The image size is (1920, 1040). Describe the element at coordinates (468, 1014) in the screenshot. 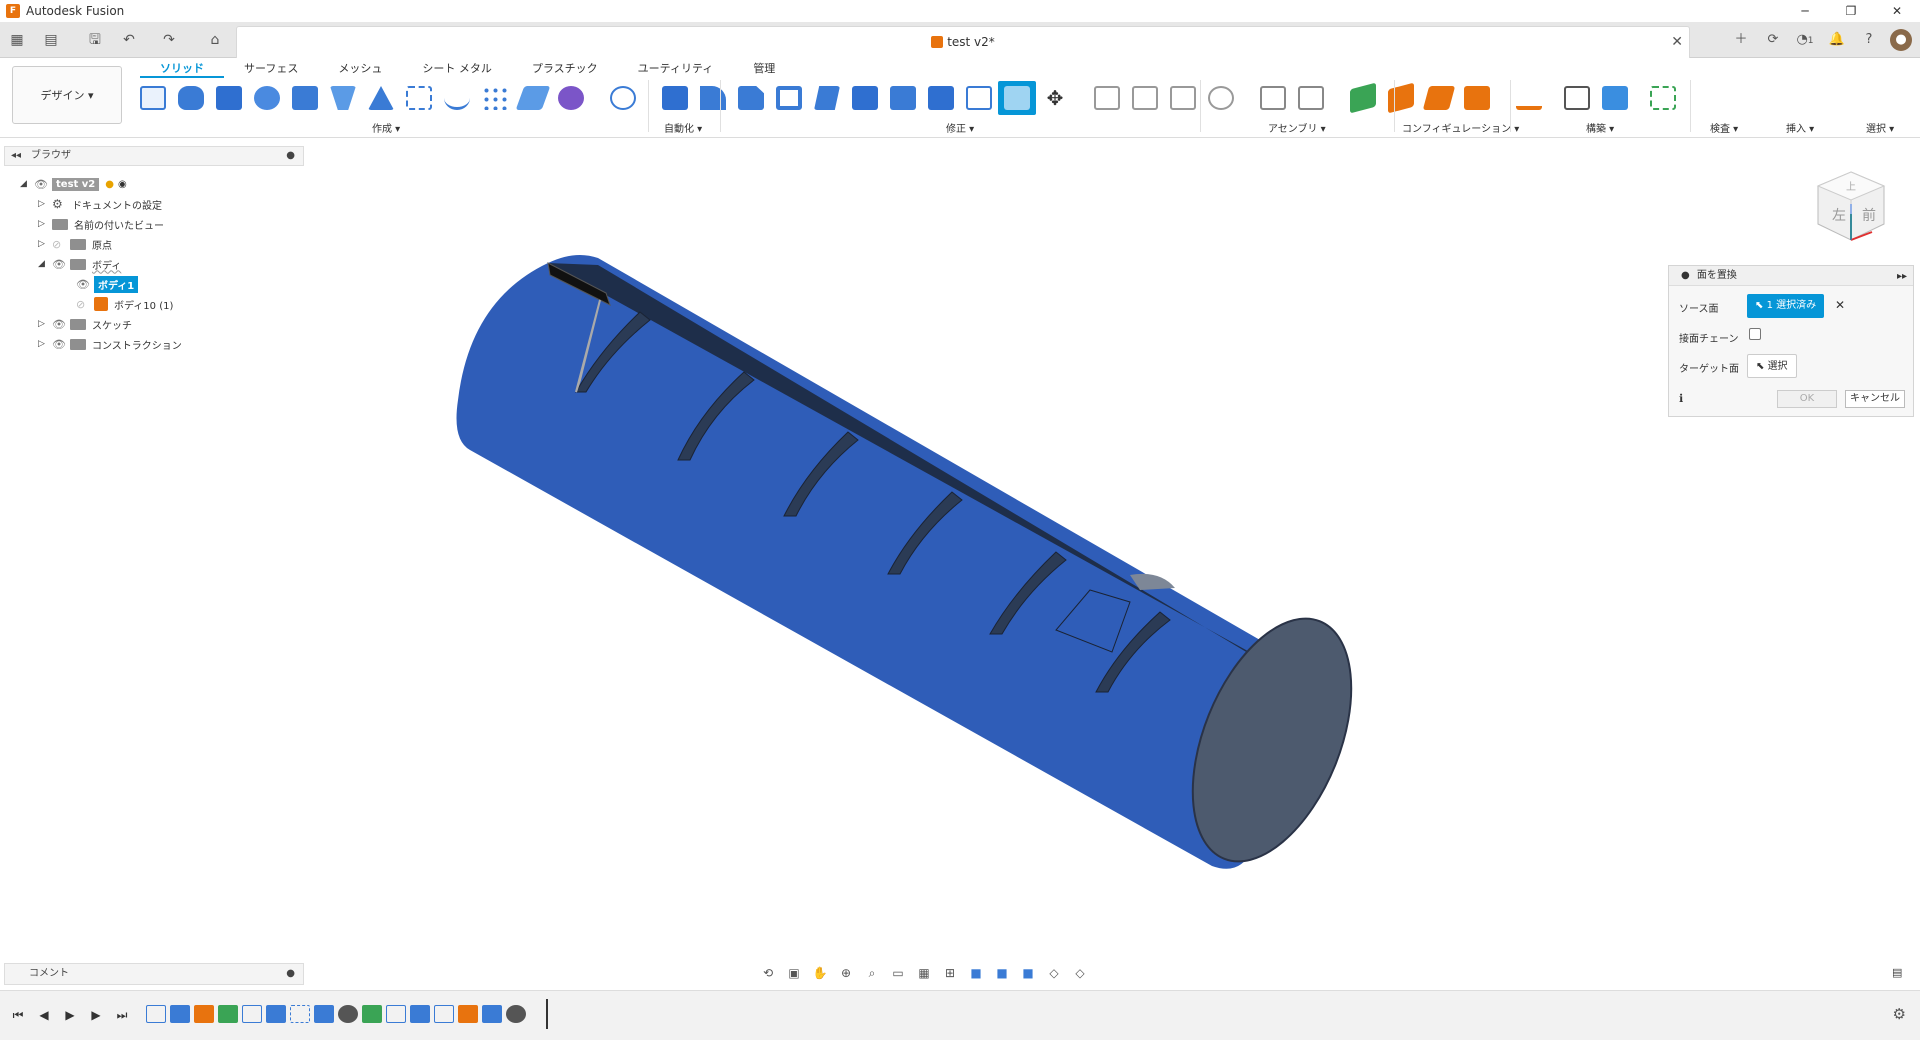

I see `timeline-body-icon` at that location.